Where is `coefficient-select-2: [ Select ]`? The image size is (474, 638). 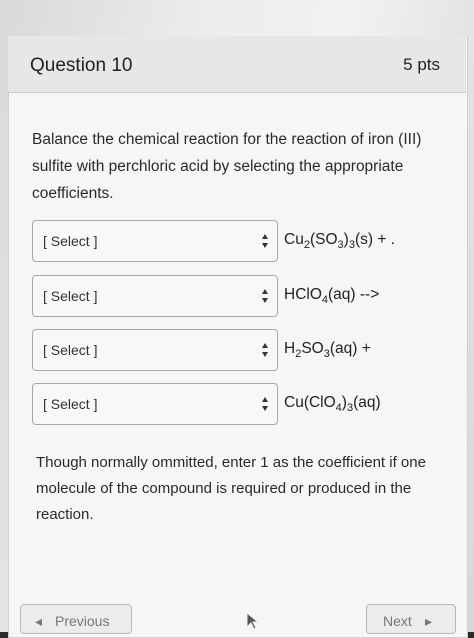 coefficient-select-2: [ Select ] is located at coordinates (155, 296).